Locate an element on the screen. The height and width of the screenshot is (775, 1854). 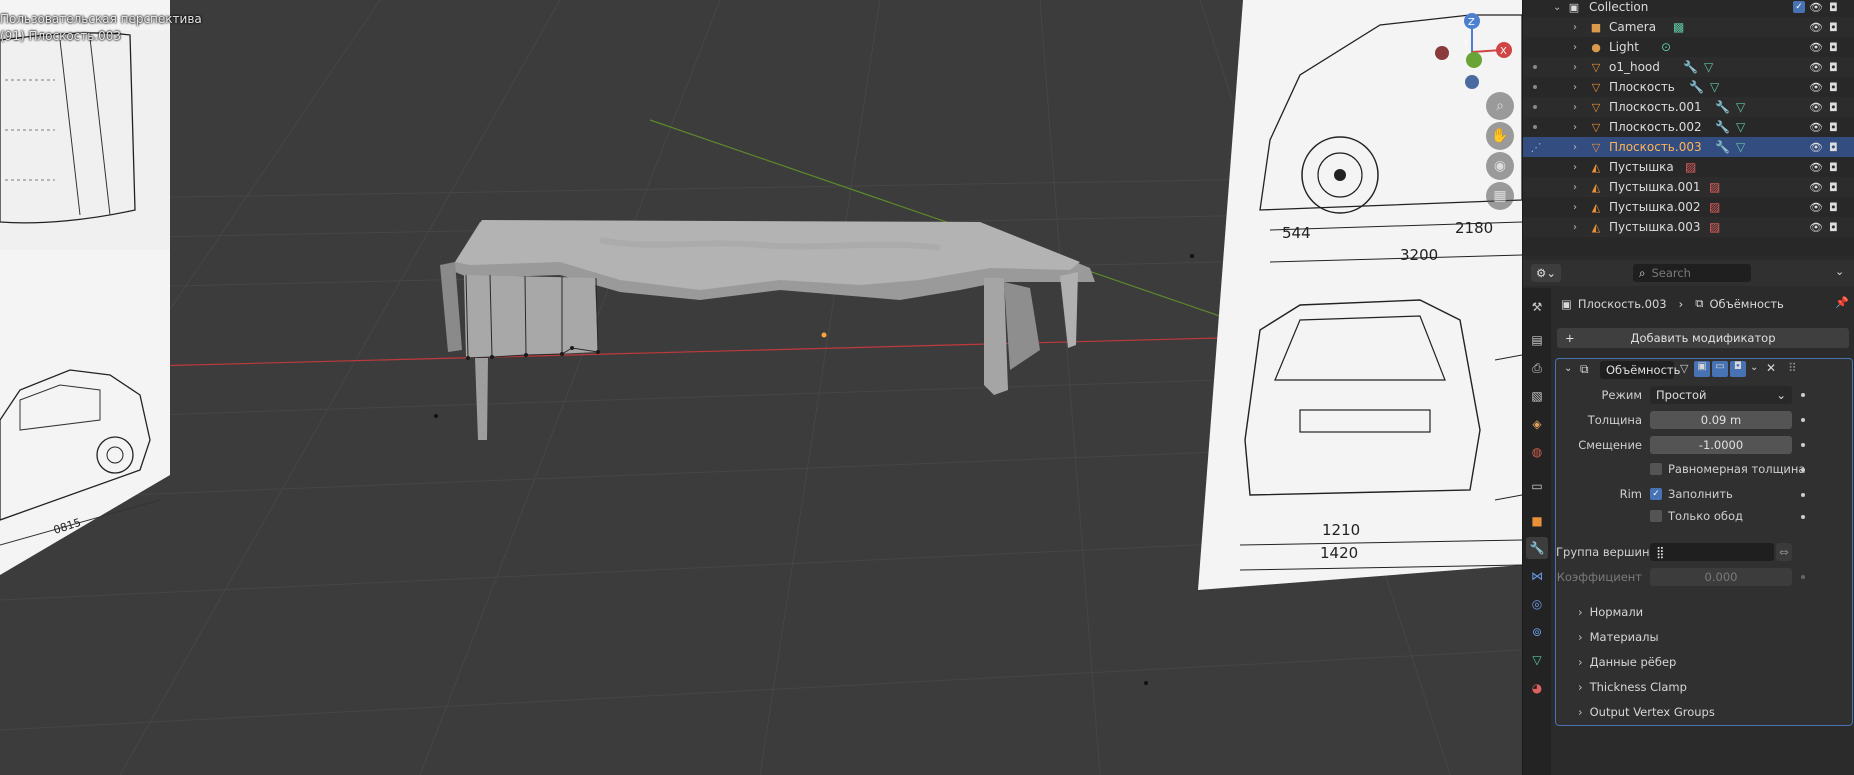
mode-select: Простой ⌄ is located at coordinates (1721, 395).